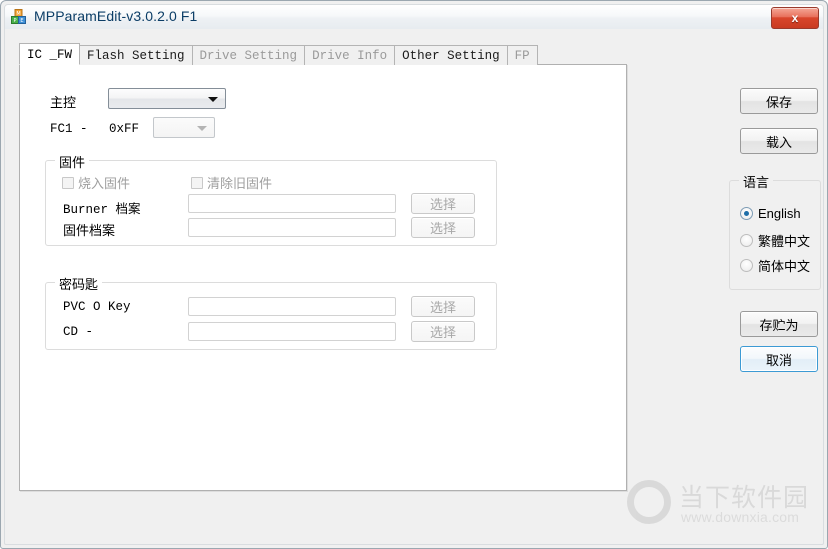 The image size is (828, 549). What do you see at coordinates (69, 129) in the screenshot?
I see `fc-row-label: FC1 -` at bounding box center [69, 129].